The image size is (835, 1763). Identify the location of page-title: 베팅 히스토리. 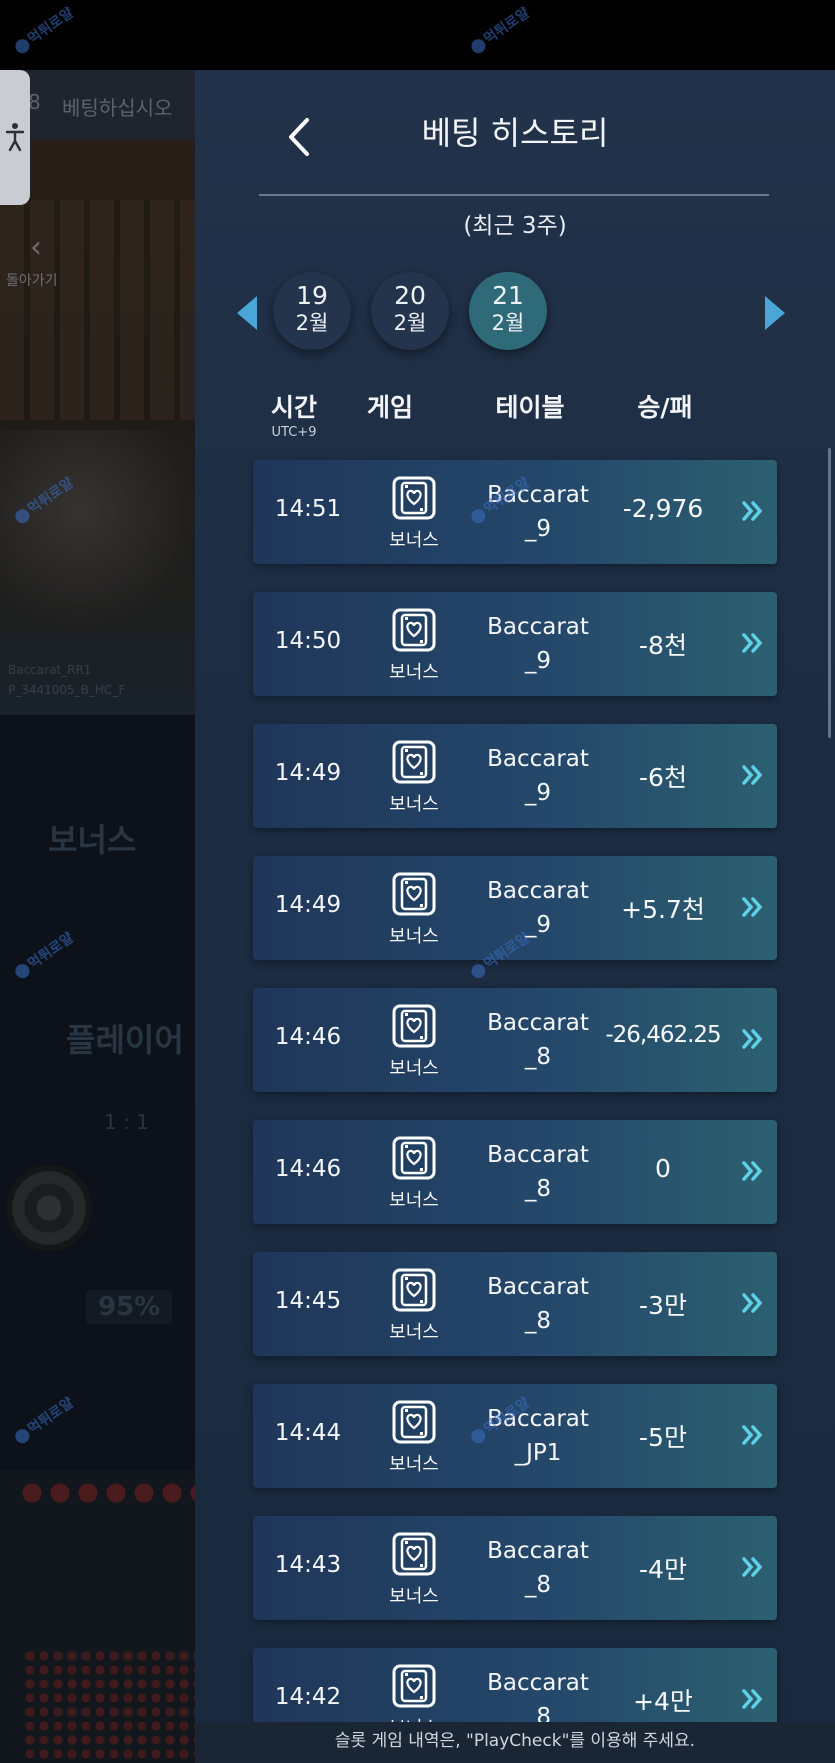
(515, 133).